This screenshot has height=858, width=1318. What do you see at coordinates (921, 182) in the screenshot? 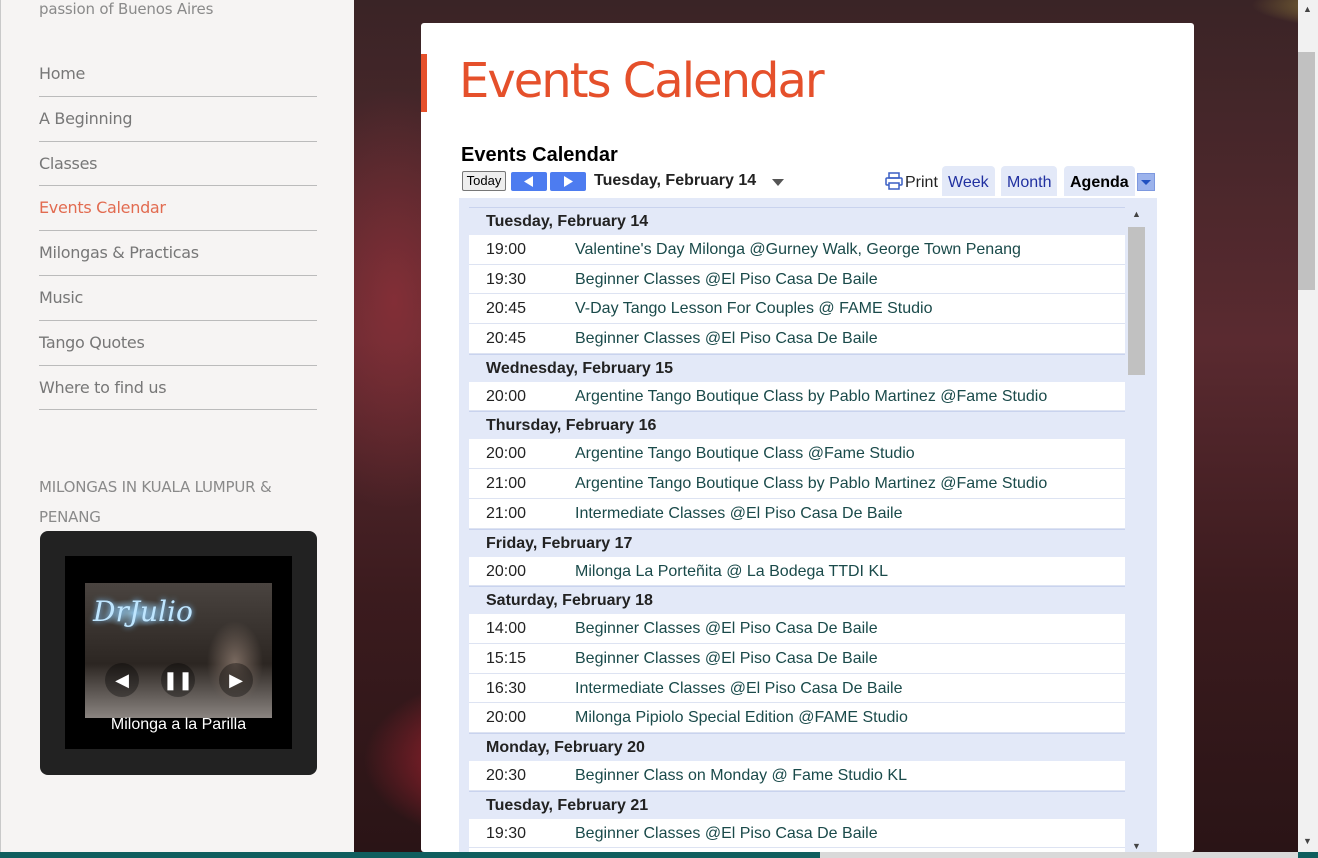
I see `print-label: Print` at bounding box center [921, 182].